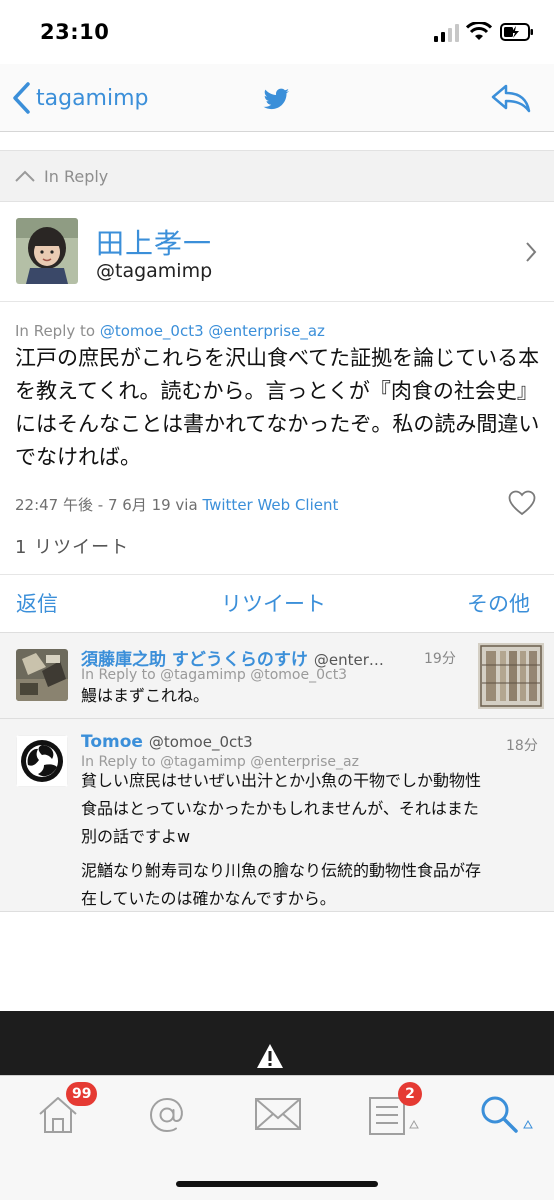  I want to click on more-button: その他, so click(498, 603).